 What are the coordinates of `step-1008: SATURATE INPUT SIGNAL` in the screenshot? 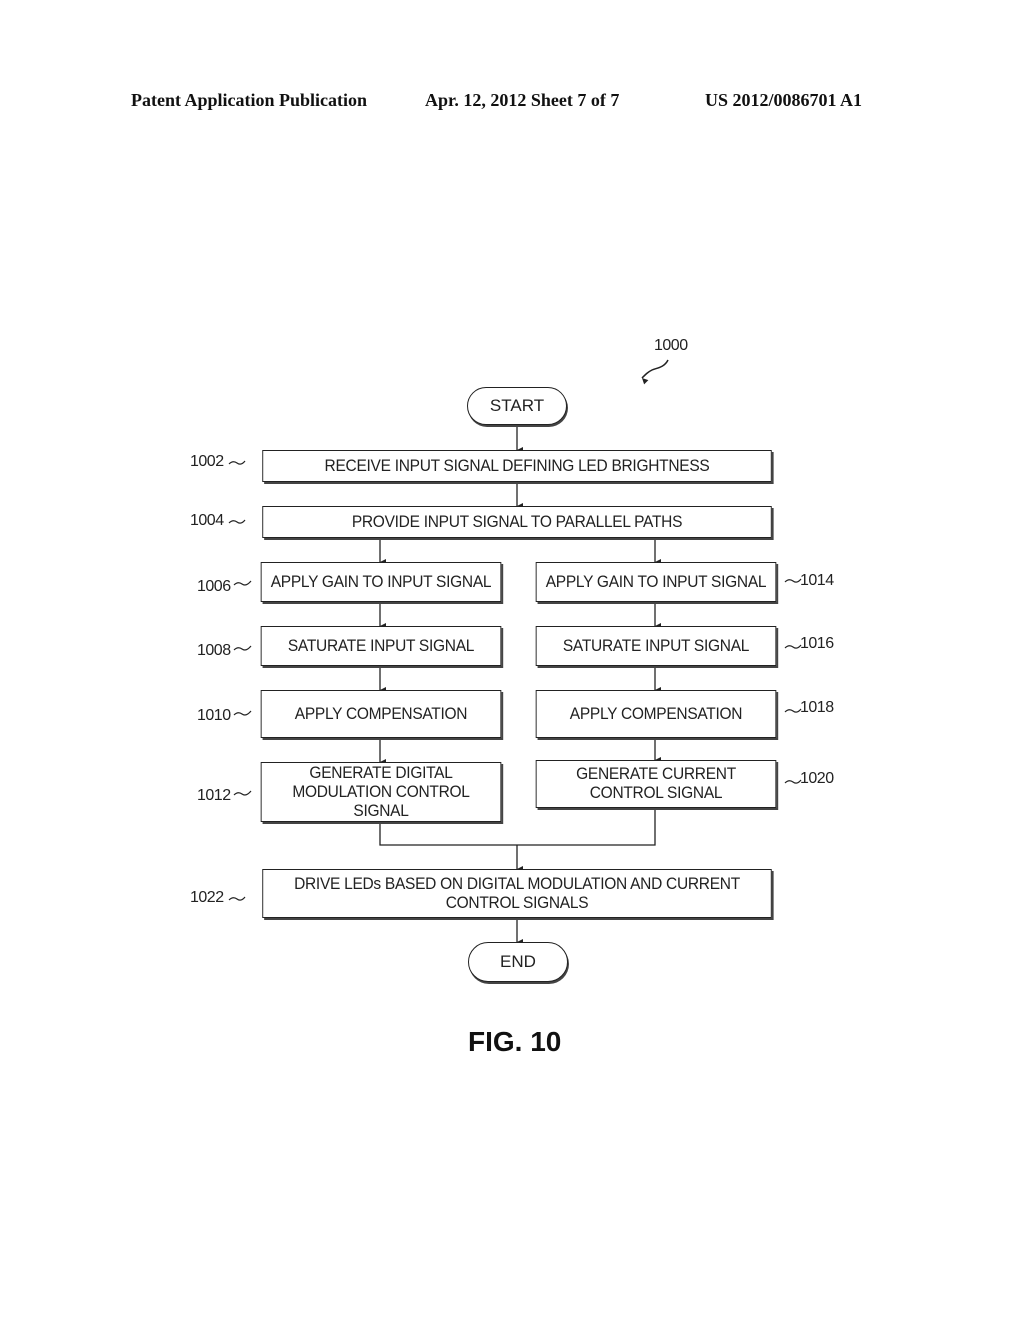 It's located at (381, 646).